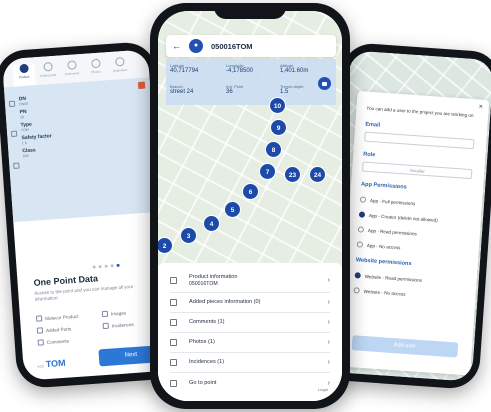  Describe the element at coordinates (176, 46) in the screenshot. I see `back-arrow-icon: ←` at that location.